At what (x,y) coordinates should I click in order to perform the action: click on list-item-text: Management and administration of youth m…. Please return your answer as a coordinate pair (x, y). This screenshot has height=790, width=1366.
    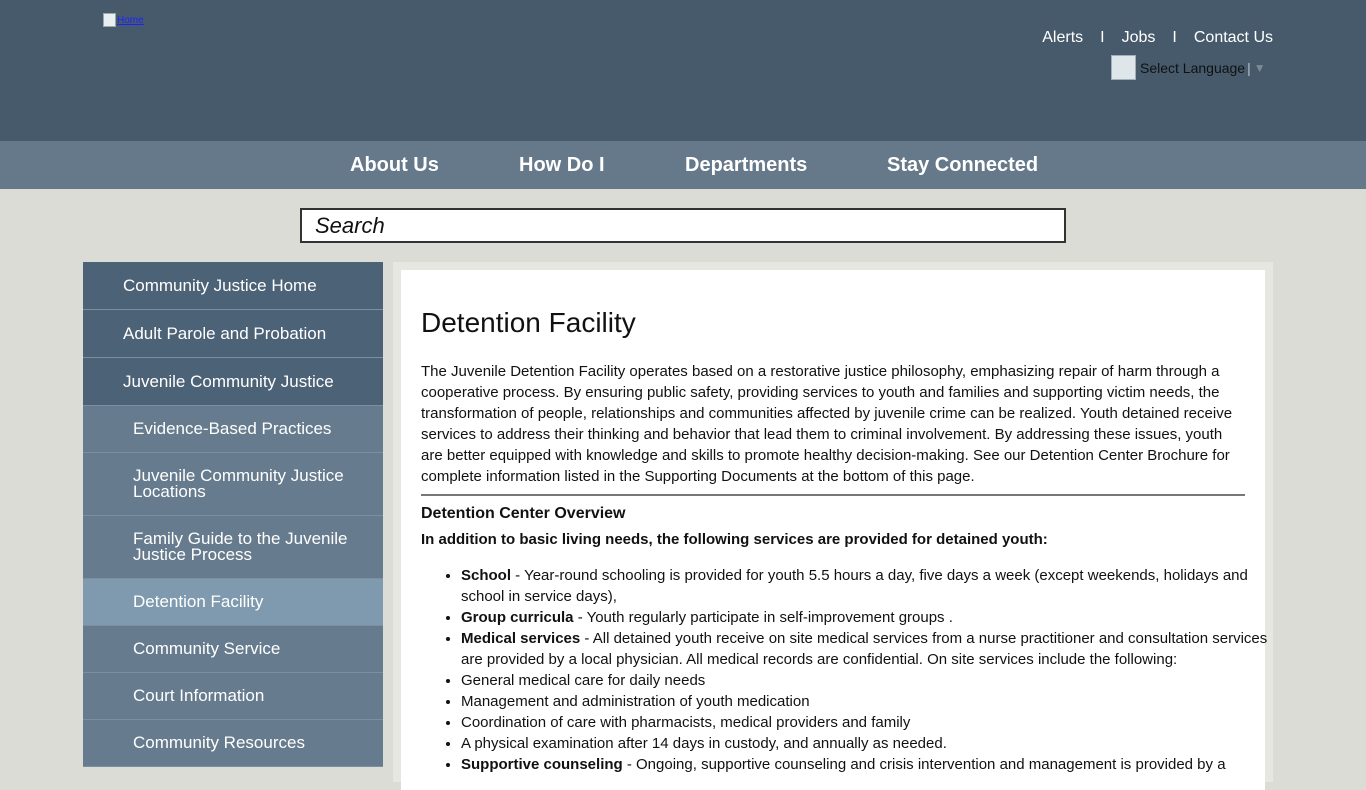
    Looking at the image, I should click on (635, 701).